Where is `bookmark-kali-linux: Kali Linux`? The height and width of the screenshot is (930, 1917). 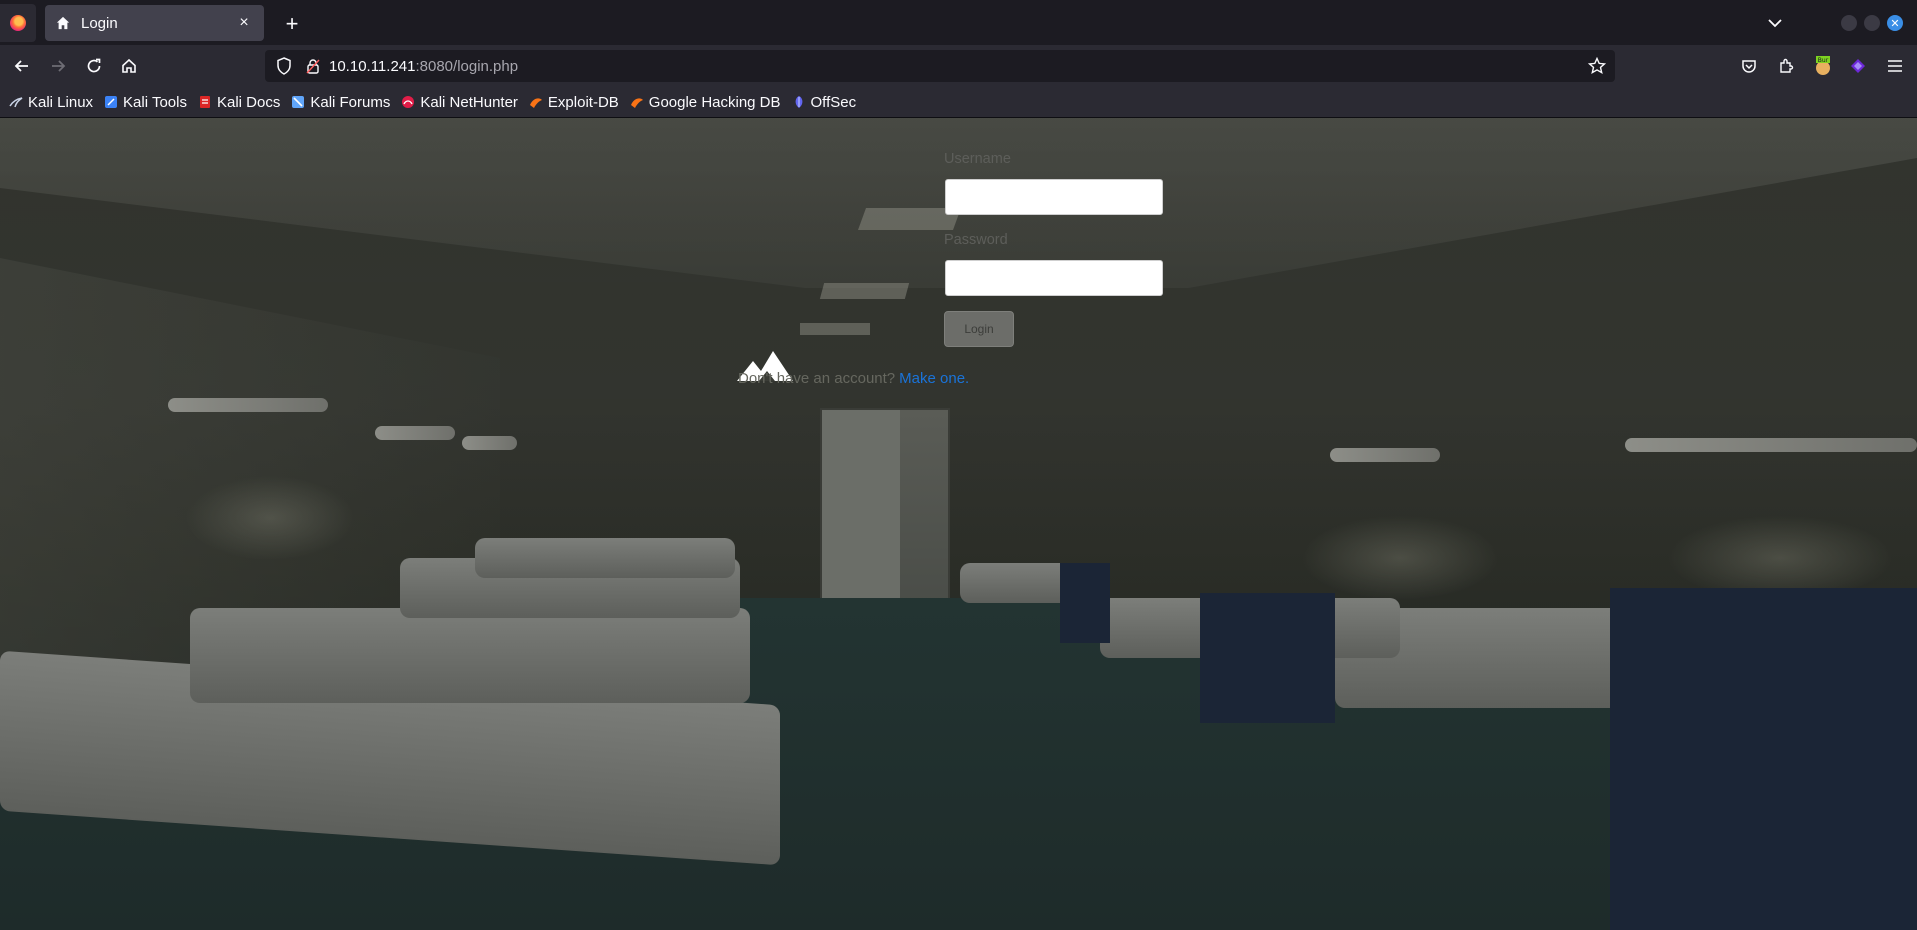 bookmark-kali-linux: Kali Linux is located at coordinates (51, 102).